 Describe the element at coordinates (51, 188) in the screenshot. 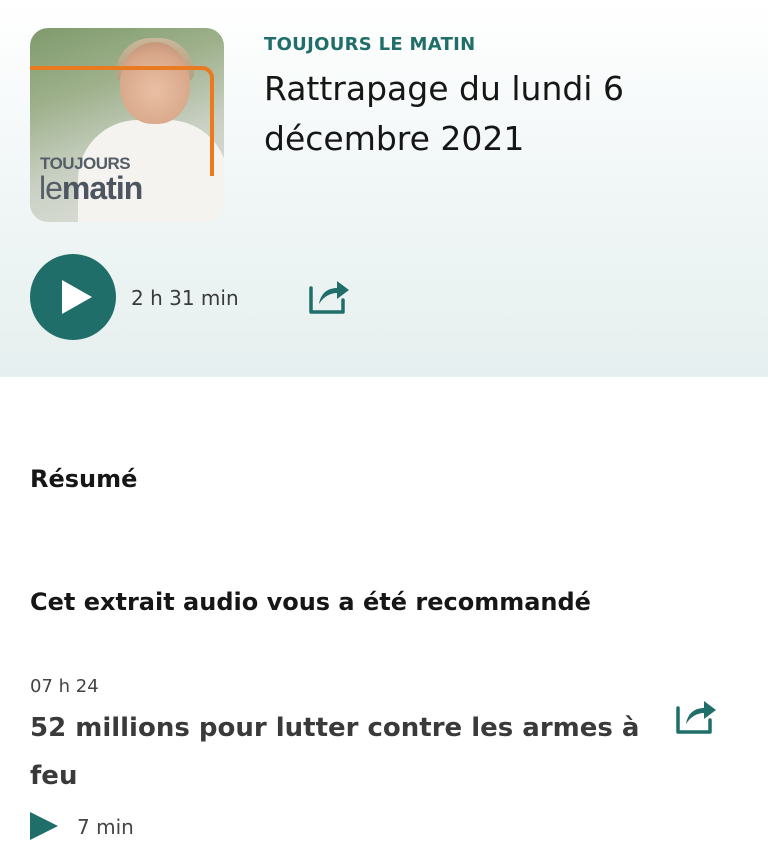

I see `cover-brand-le: le` at that location.